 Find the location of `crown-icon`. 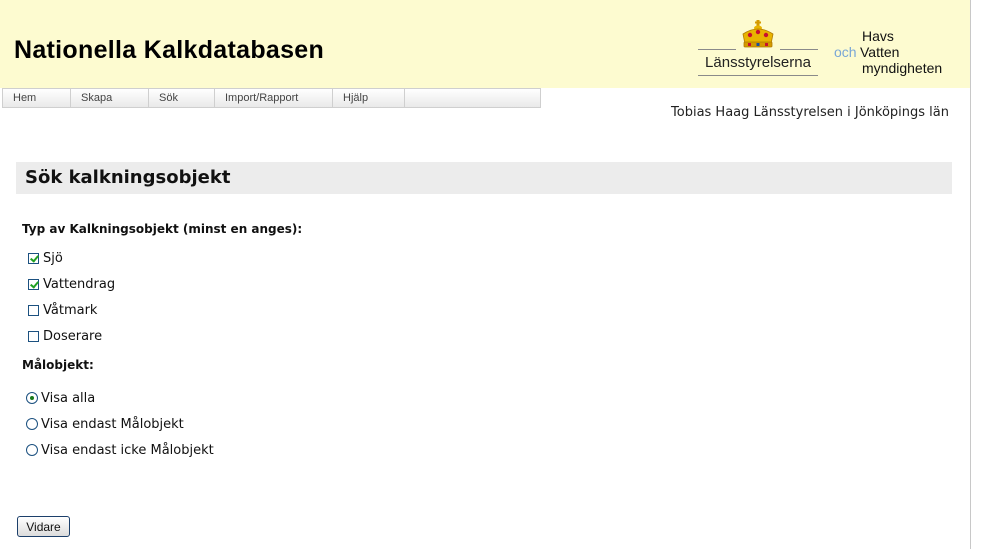

crown-icon is located at coordinates (758, 34).